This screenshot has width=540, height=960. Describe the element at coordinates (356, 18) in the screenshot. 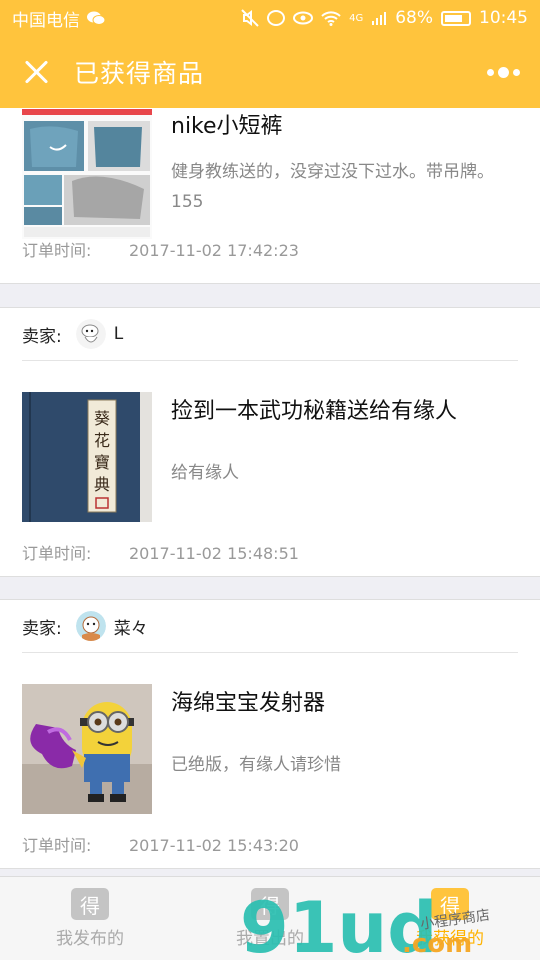

I see `network-type: 4G` at that location.